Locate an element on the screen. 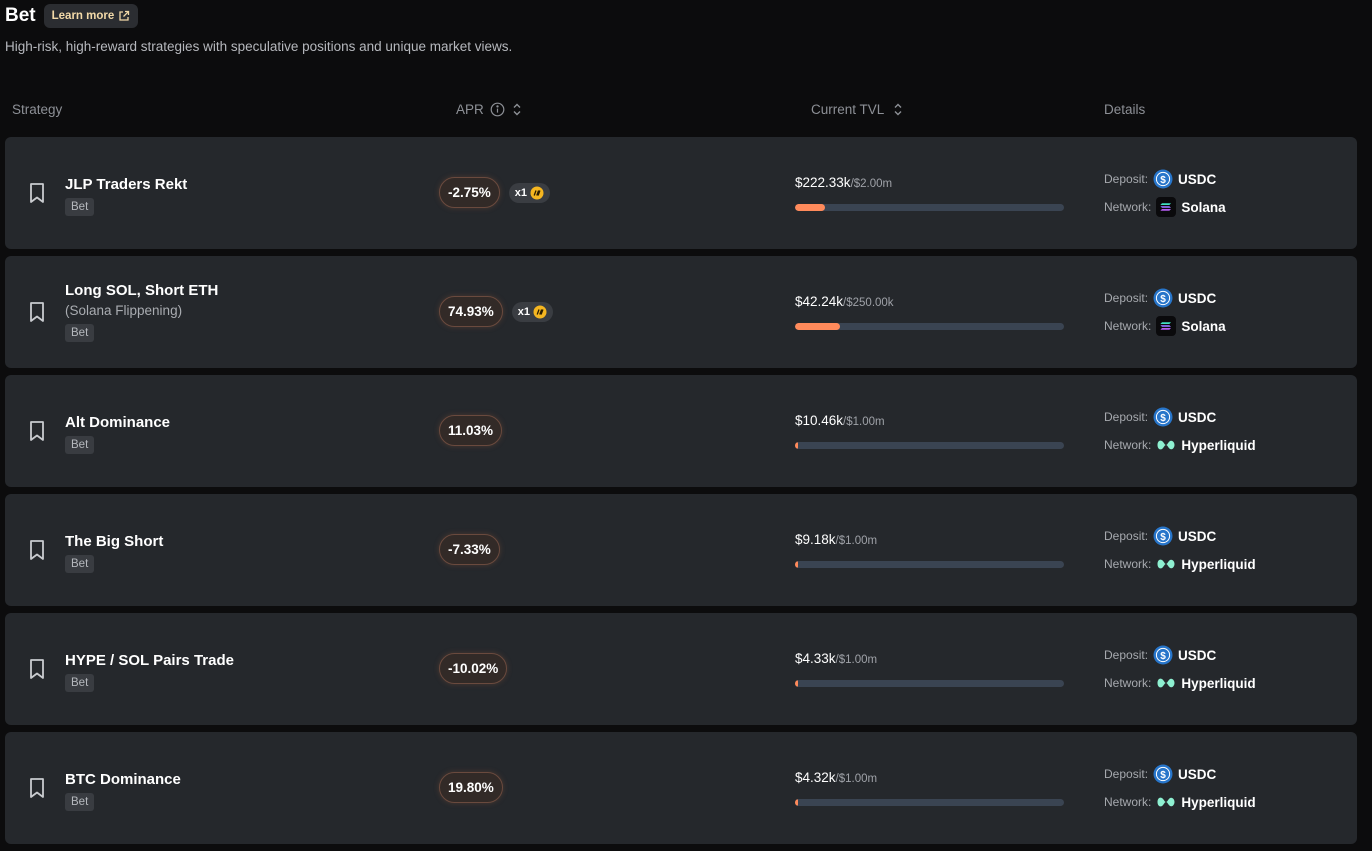  info-icon is located at coordinates (497, 109).